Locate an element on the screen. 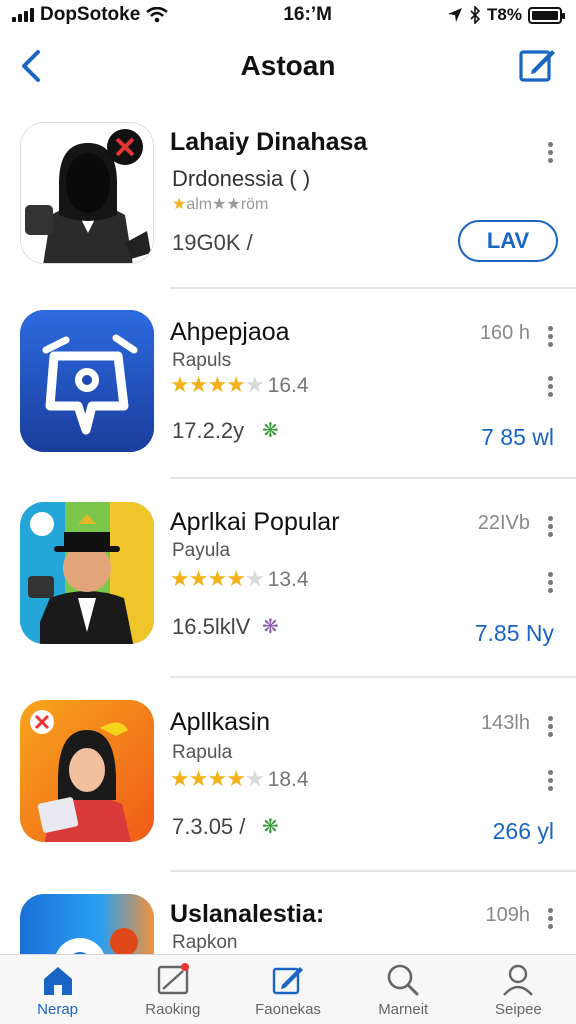 Image resolution: width=576 pixels, height=1024 pixels. bluetooth-icon is located at coordinates (475, 15).